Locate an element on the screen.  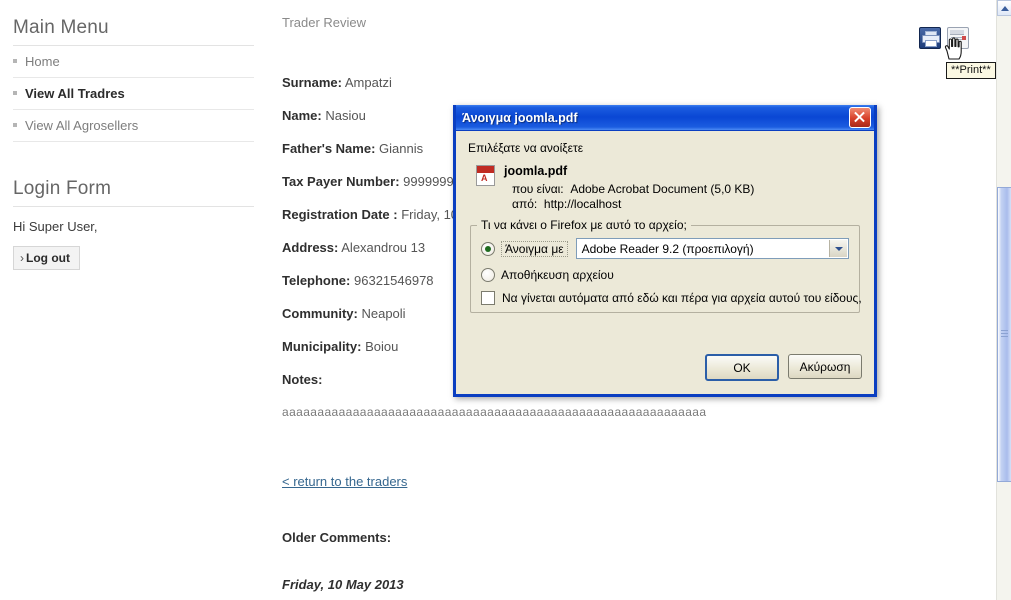
chevron-right-icon: › is located at coordinates (22, 258).